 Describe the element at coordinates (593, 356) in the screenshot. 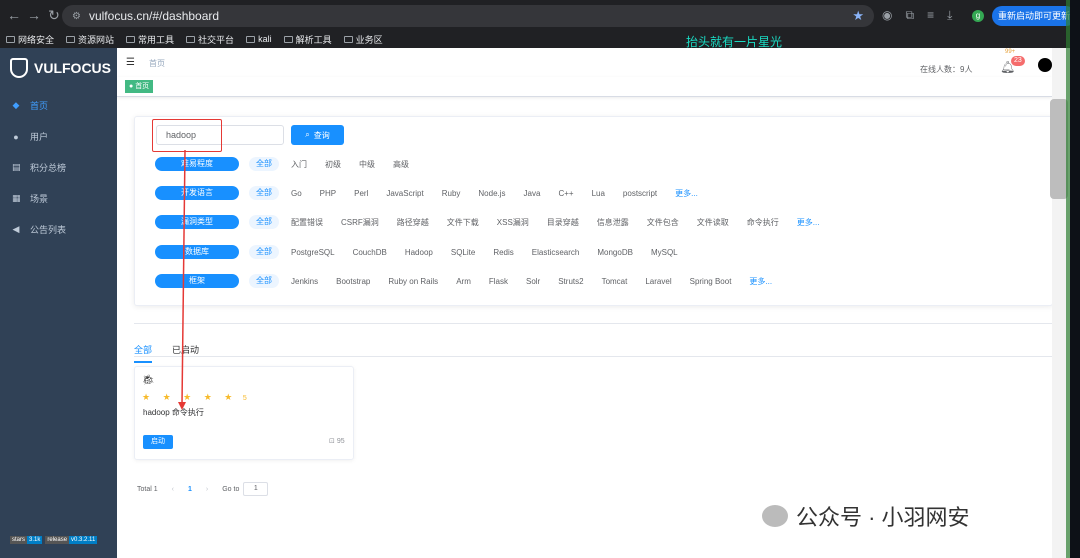

I see `tabs-underline` at that location.